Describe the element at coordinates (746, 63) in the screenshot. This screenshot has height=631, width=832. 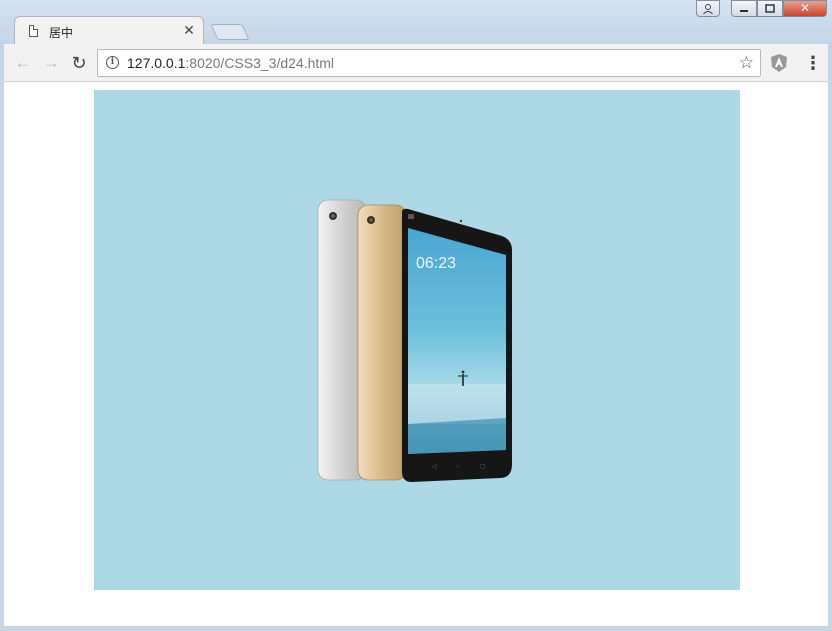
I see `star-icon: ☆` at that location.